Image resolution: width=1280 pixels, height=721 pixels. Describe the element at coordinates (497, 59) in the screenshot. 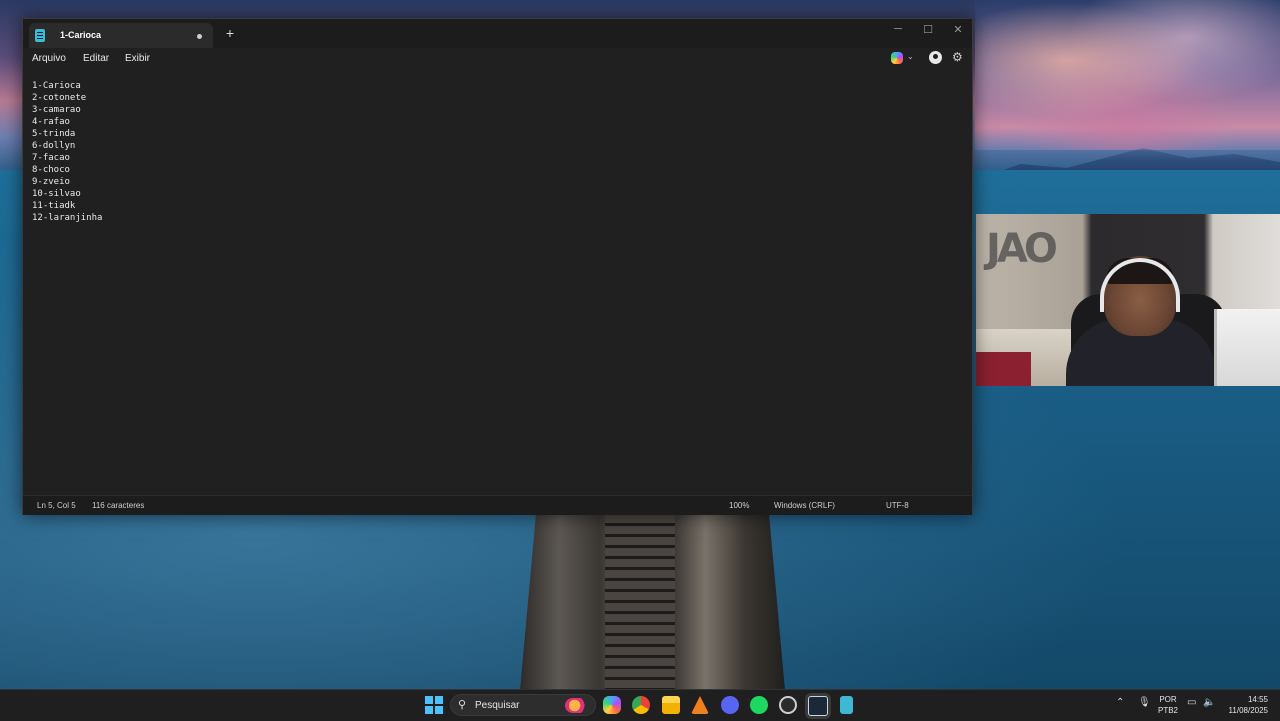

I see `menu-bar: Arquivo Editar Exibir ⌄ ⚙` at that location.